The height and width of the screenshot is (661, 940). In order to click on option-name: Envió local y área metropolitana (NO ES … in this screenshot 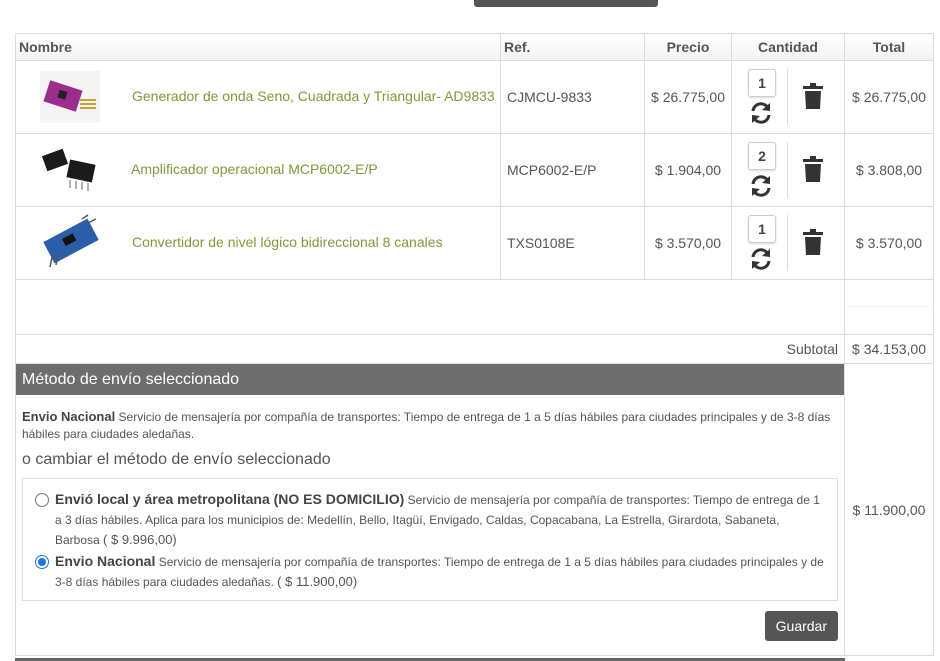, I will do `click(230, 499)`.